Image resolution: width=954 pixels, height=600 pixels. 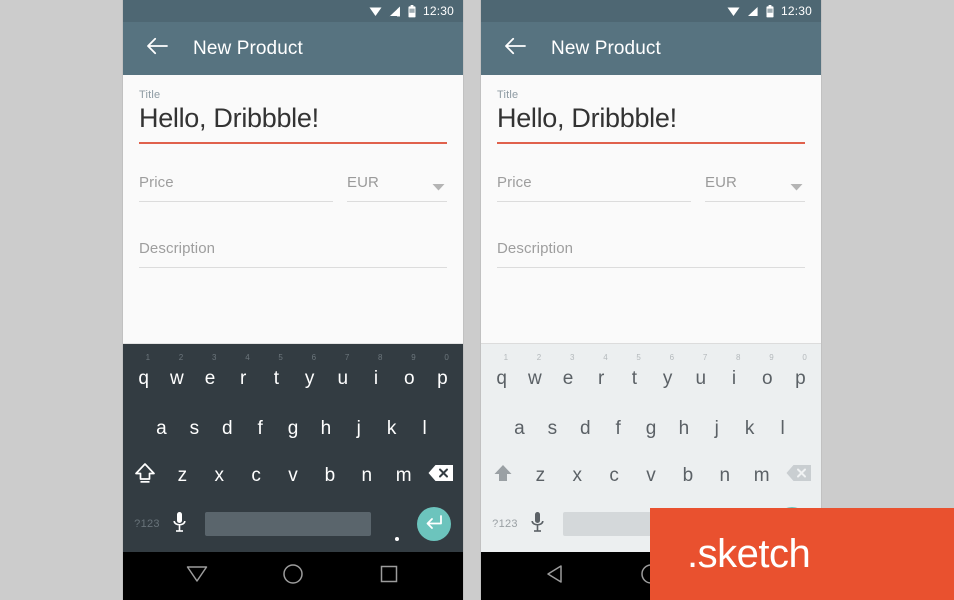 What do you see at coordinates (412, 11) in the screenshot?
I see `battery-icon` at bounding box center [412, 11].